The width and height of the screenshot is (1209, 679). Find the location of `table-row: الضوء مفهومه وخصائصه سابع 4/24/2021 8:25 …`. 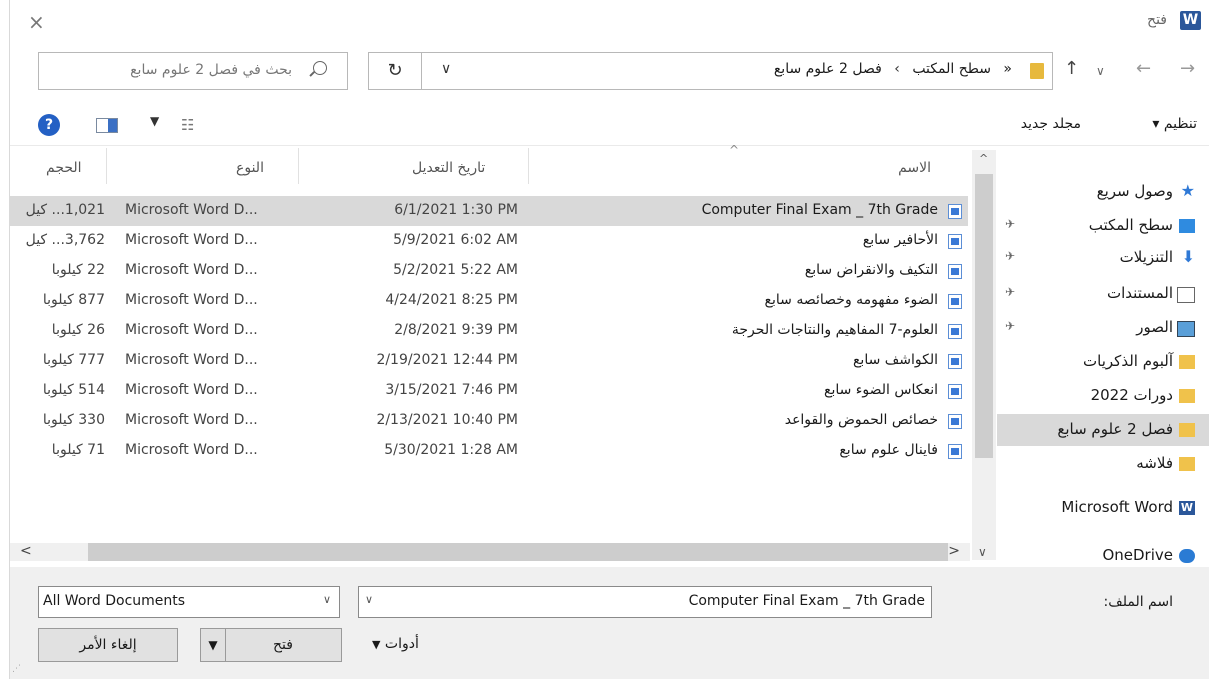

table-row: الضوء مفهومه وخصائصه سابع 4/24/2021 8:25 … is located at coordinates (489, 301).